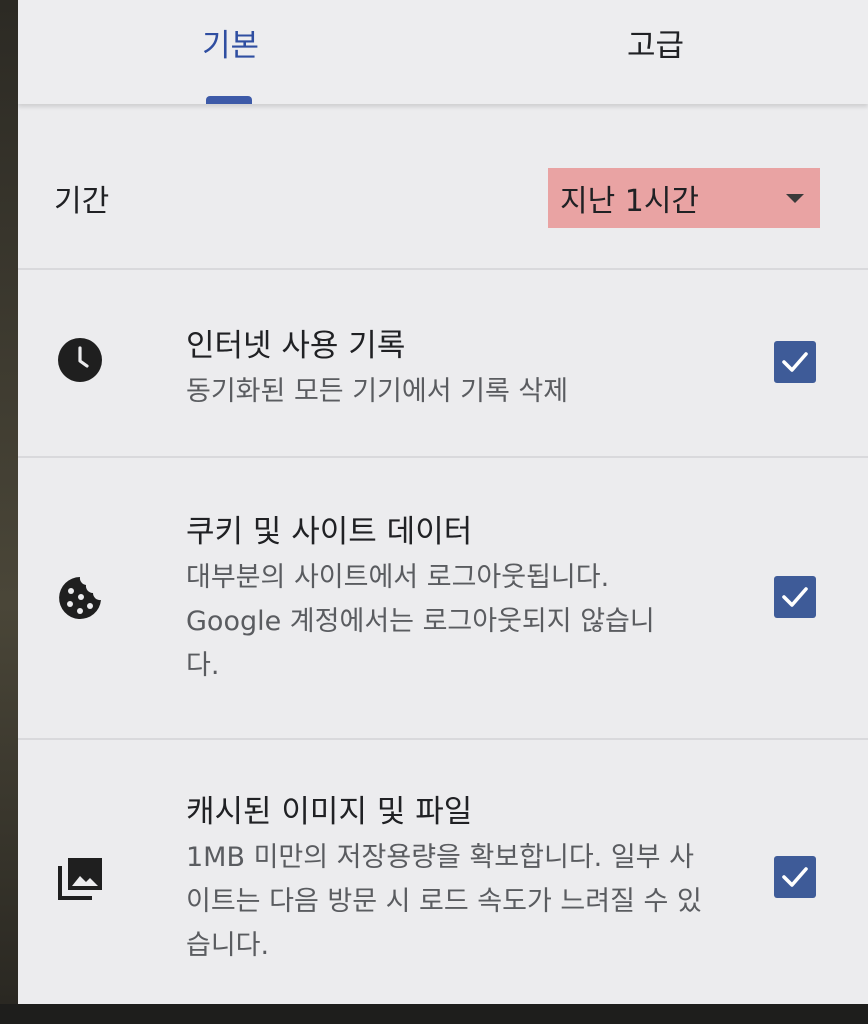 This screenshot has height=1024, width=868. Describe the element at coordinates (82, 201) in the screenshot. I see `time-range-label: 기간` at that location.